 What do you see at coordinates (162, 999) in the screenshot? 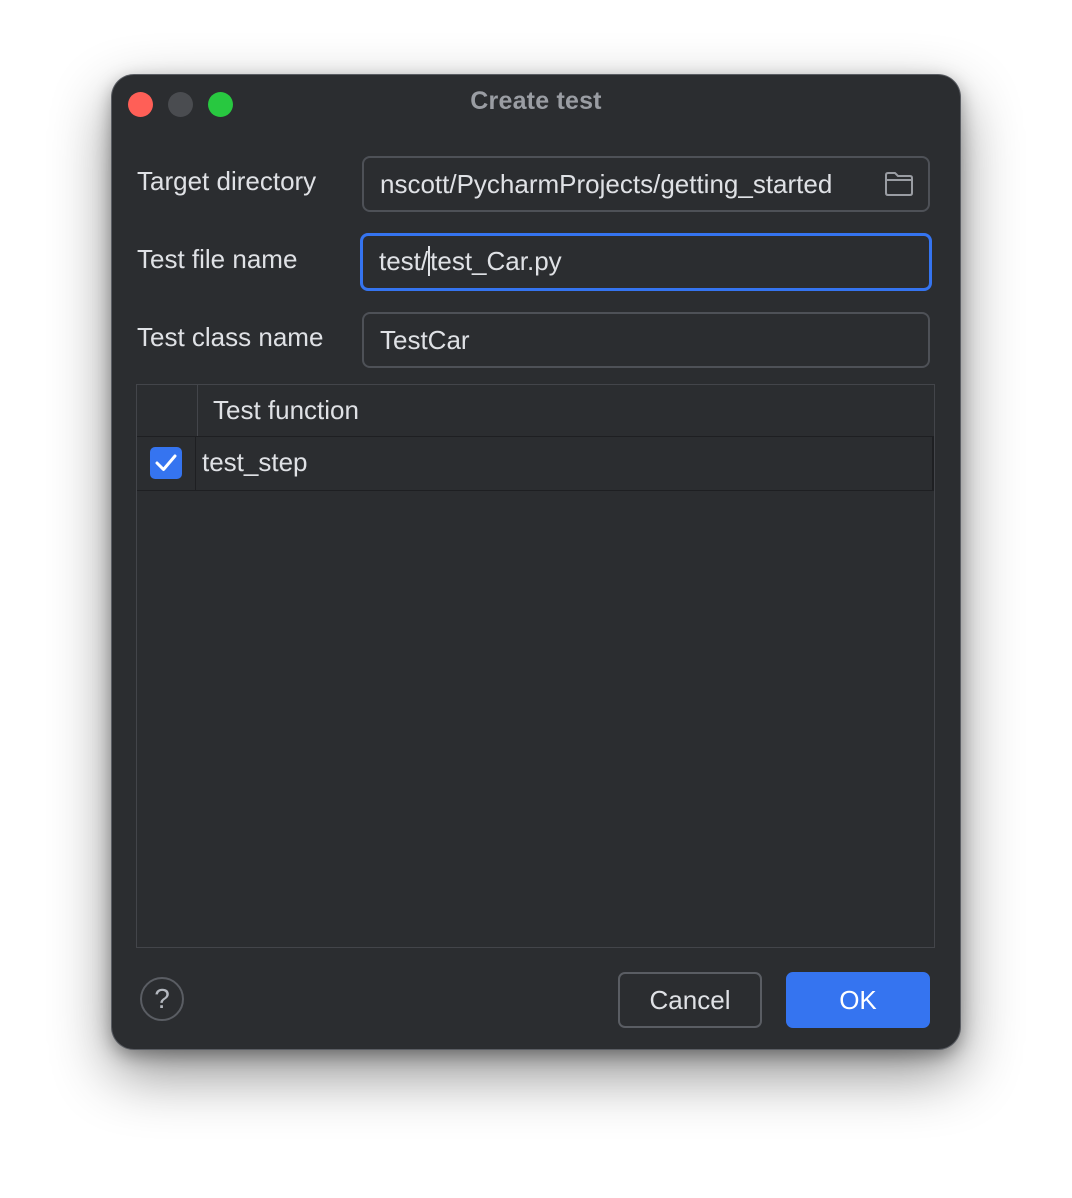
I see `help-button: ?` at bounding box center [162, 999].